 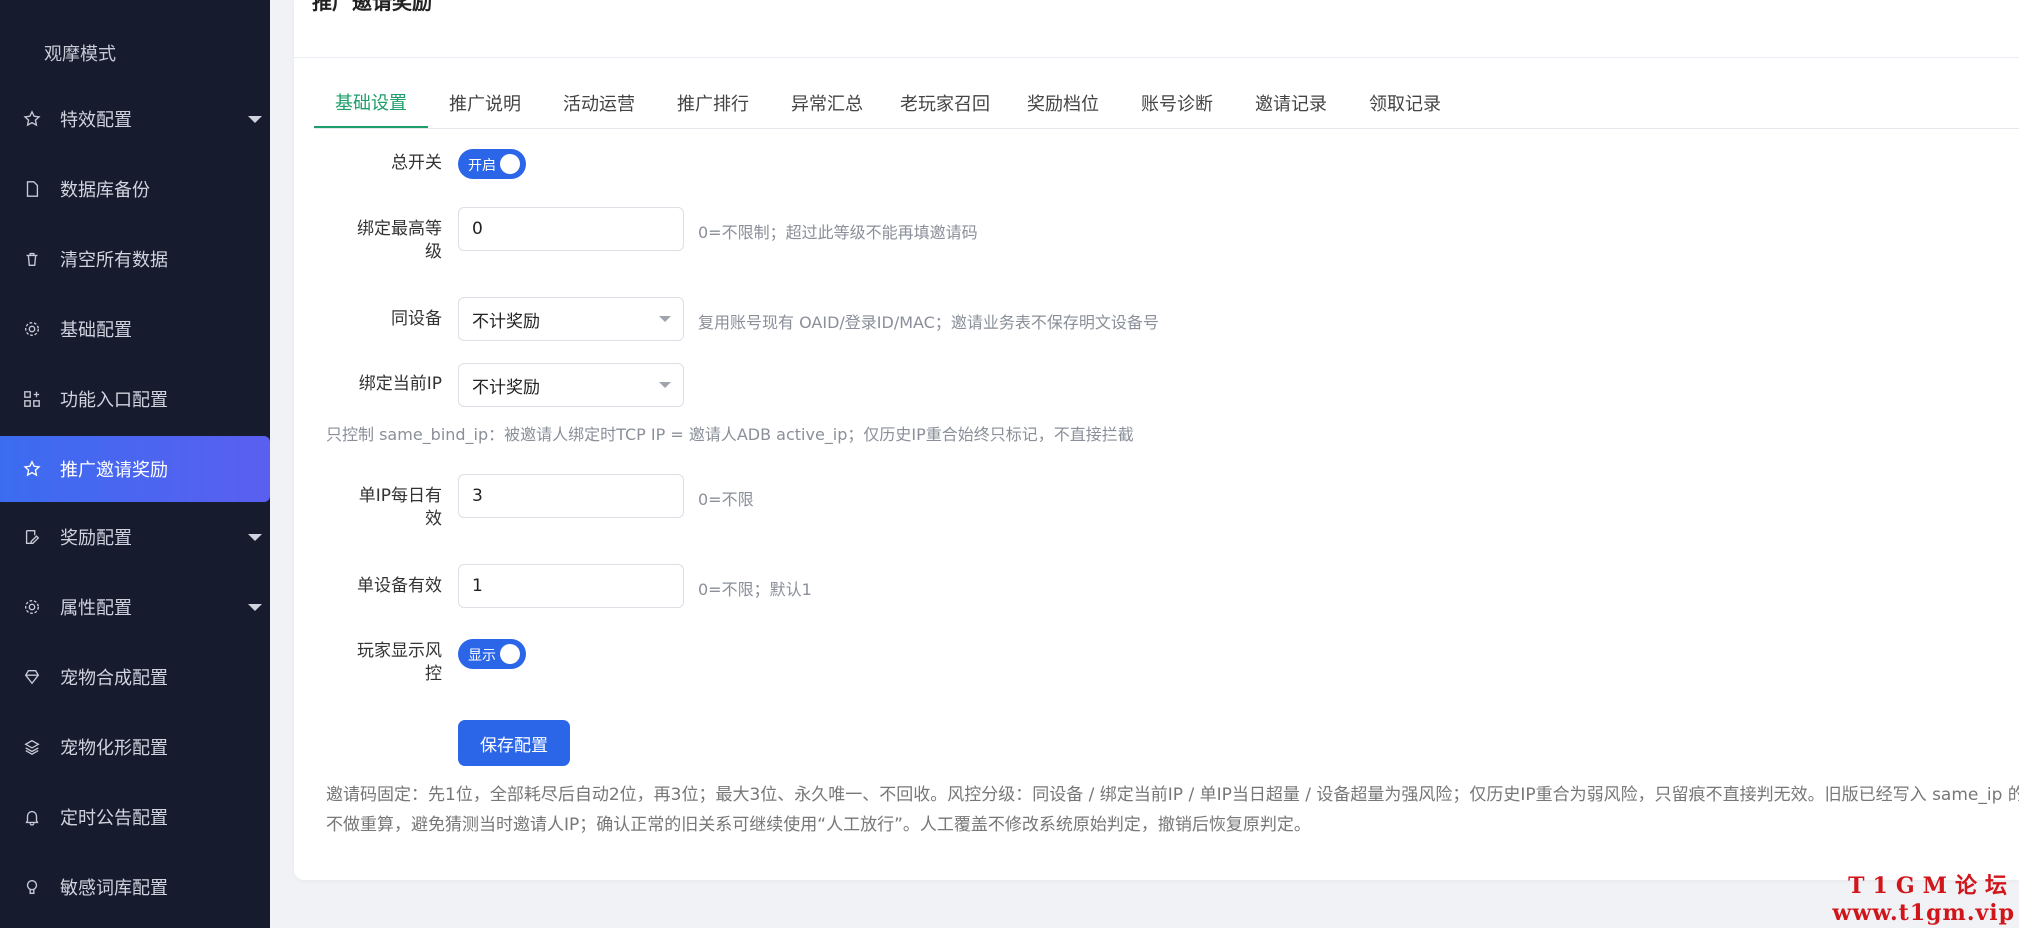 What do you see at coordinates (135, 119) in the screenshot?
I see `sidebar-item-effects: 特效配置` at bounding box center [135, 119].